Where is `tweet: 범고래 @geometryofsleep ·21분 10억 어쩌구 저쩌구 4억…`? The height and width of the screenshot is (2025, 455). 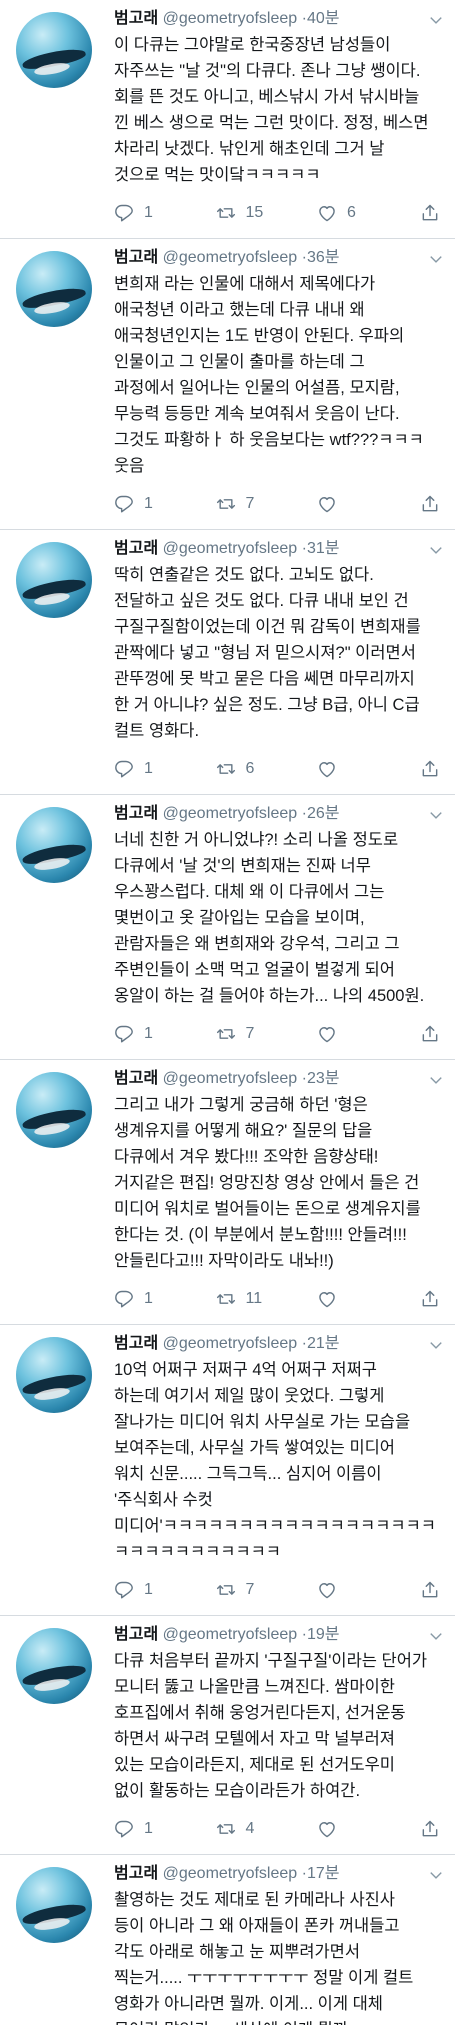
tweet: 범고래 @geometryofsleep ·21분 10억 어쩌구 저쩌구 4억… is located at coordinates (227, 1470).